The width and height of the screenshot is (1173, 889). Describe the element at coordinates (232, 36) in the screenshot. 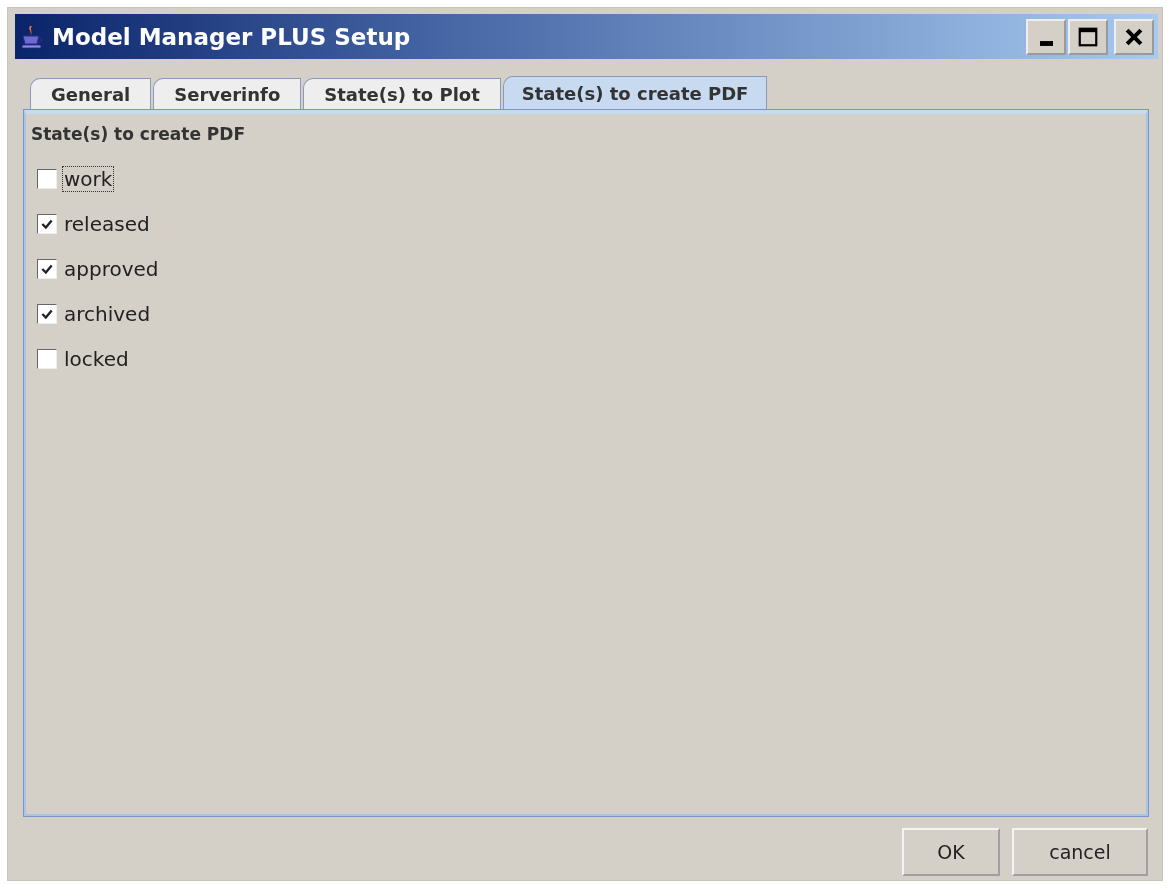

I see `window-title: Model Manager PLUS Setup` at that location.